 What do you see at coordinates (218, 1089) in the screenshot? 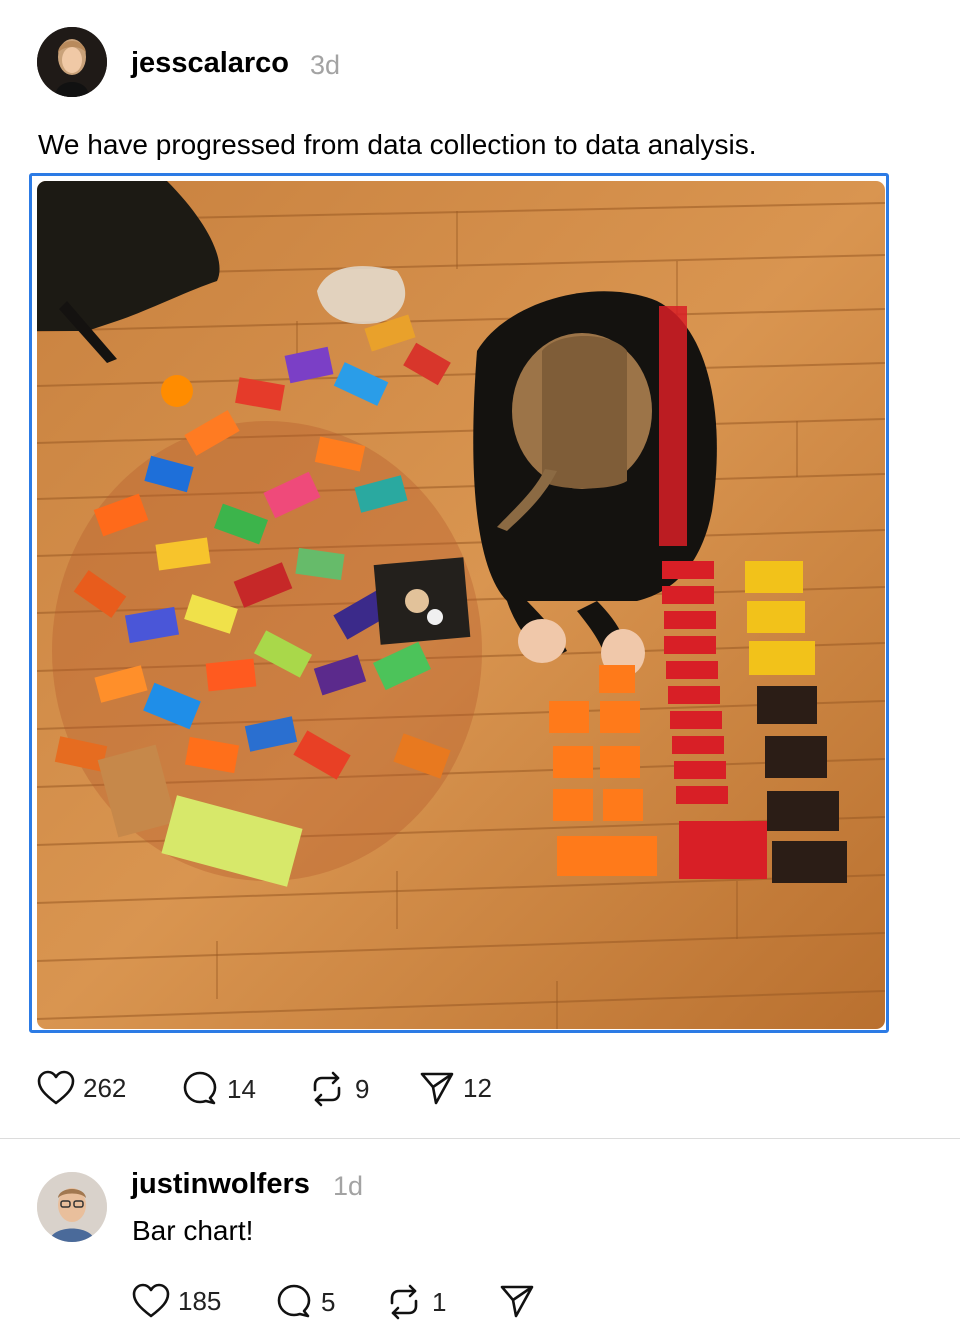
I see `reply-button: 14` at bounding box center [218, 1089].